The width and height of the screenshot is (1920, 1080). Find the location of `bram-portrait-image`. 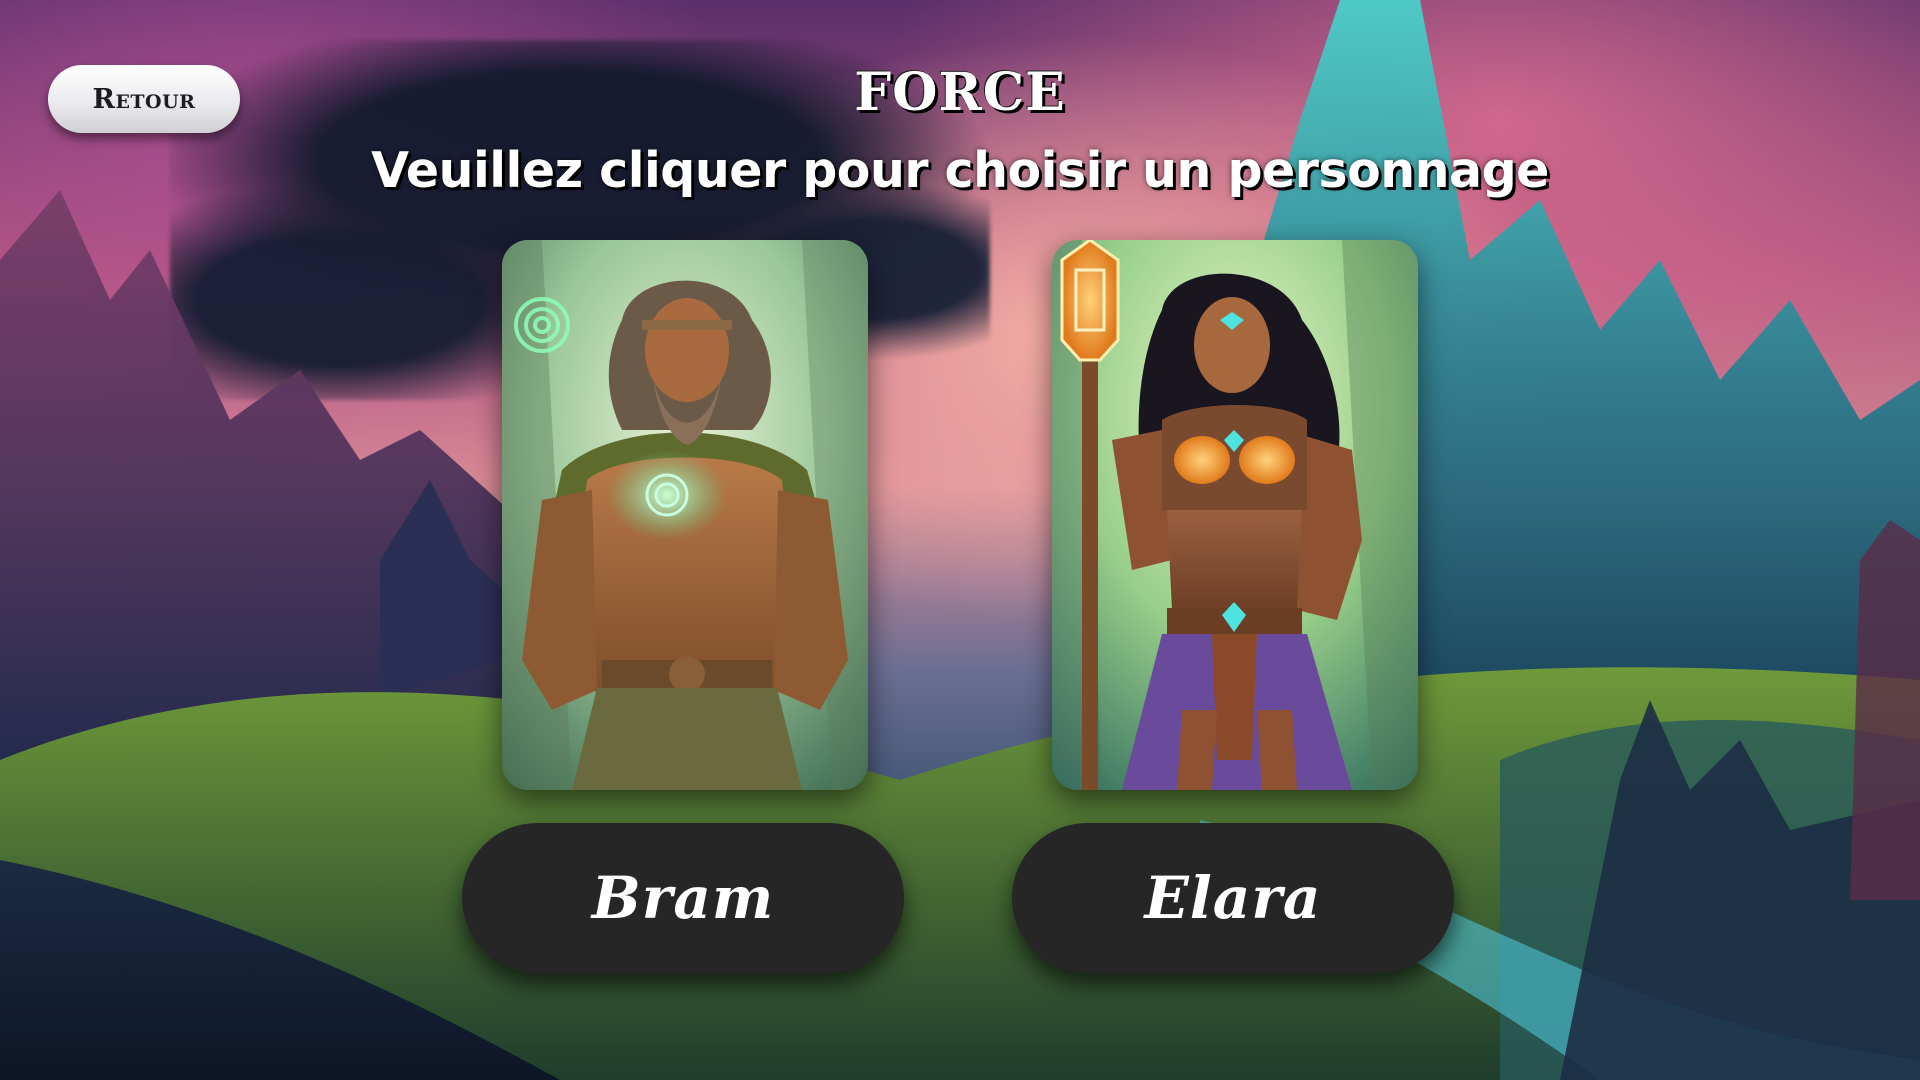

bram-portrait-image is located at coordinates (685, 515).